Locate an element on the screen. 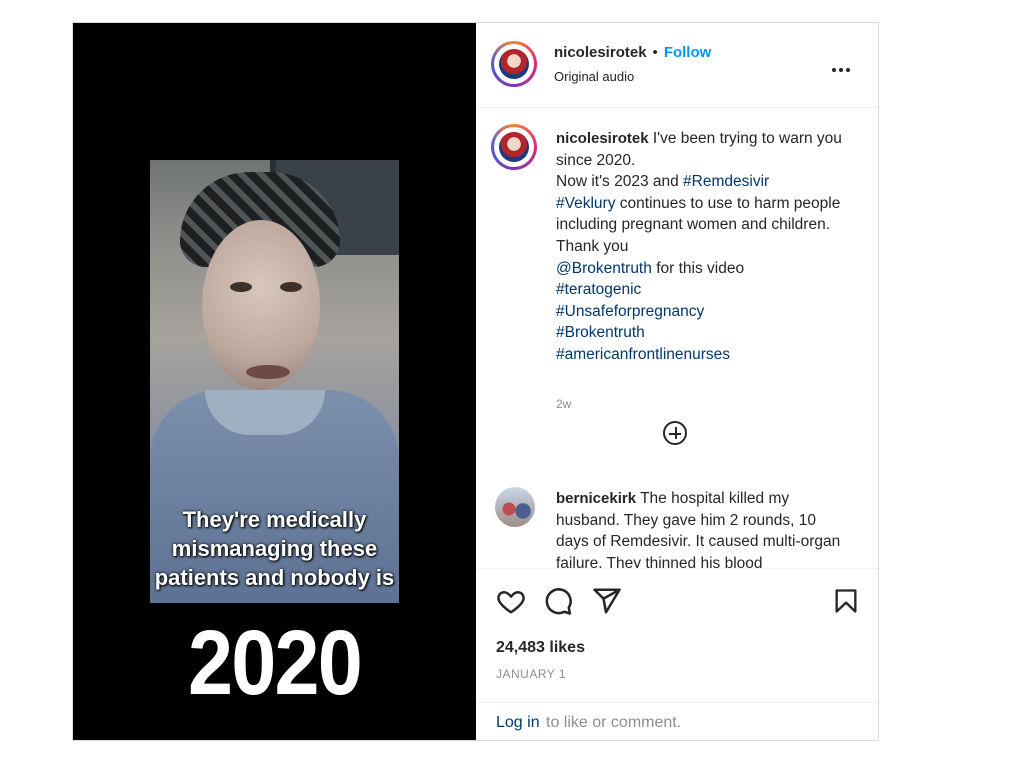 The image size is (1011, 757). hashtag-link: #teratogenic is located at coordinates (598, 289).